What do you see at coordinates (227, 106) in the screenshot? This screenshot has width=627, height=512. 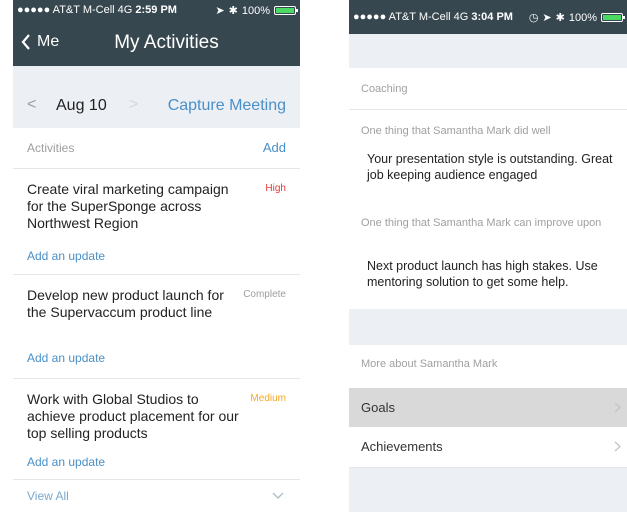 I see `capture-meeting-button: Capture Meeting` at bounding box center [227, 106].